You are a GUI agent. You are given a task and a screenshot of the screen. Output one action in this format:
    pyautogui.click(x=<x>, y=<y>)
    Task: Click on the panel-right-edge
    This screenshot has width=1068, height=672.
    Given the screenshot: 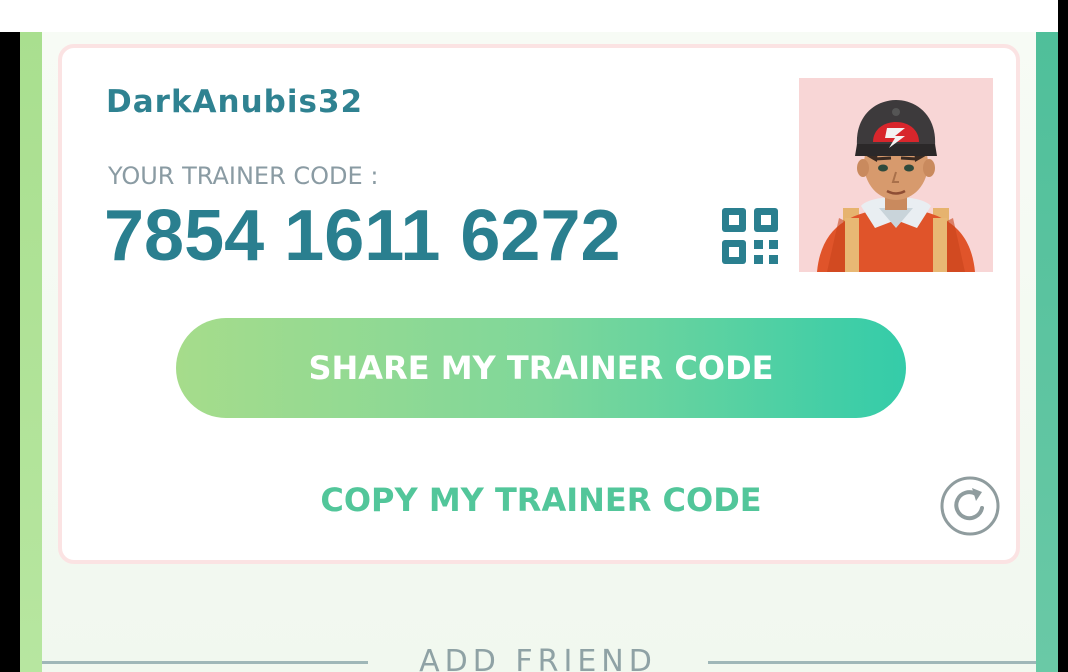 What is the action you would take?
    pyautogui.click(x=1047, y=352)
    